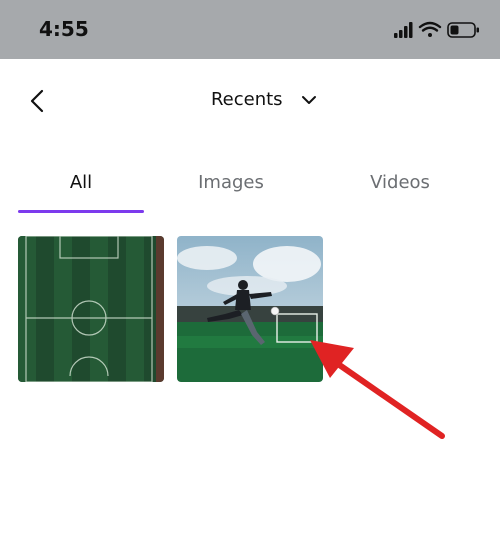 This screenshot has width=500, height=543. I want to click on soccer-field-aerial-photo, so click(91, 309).